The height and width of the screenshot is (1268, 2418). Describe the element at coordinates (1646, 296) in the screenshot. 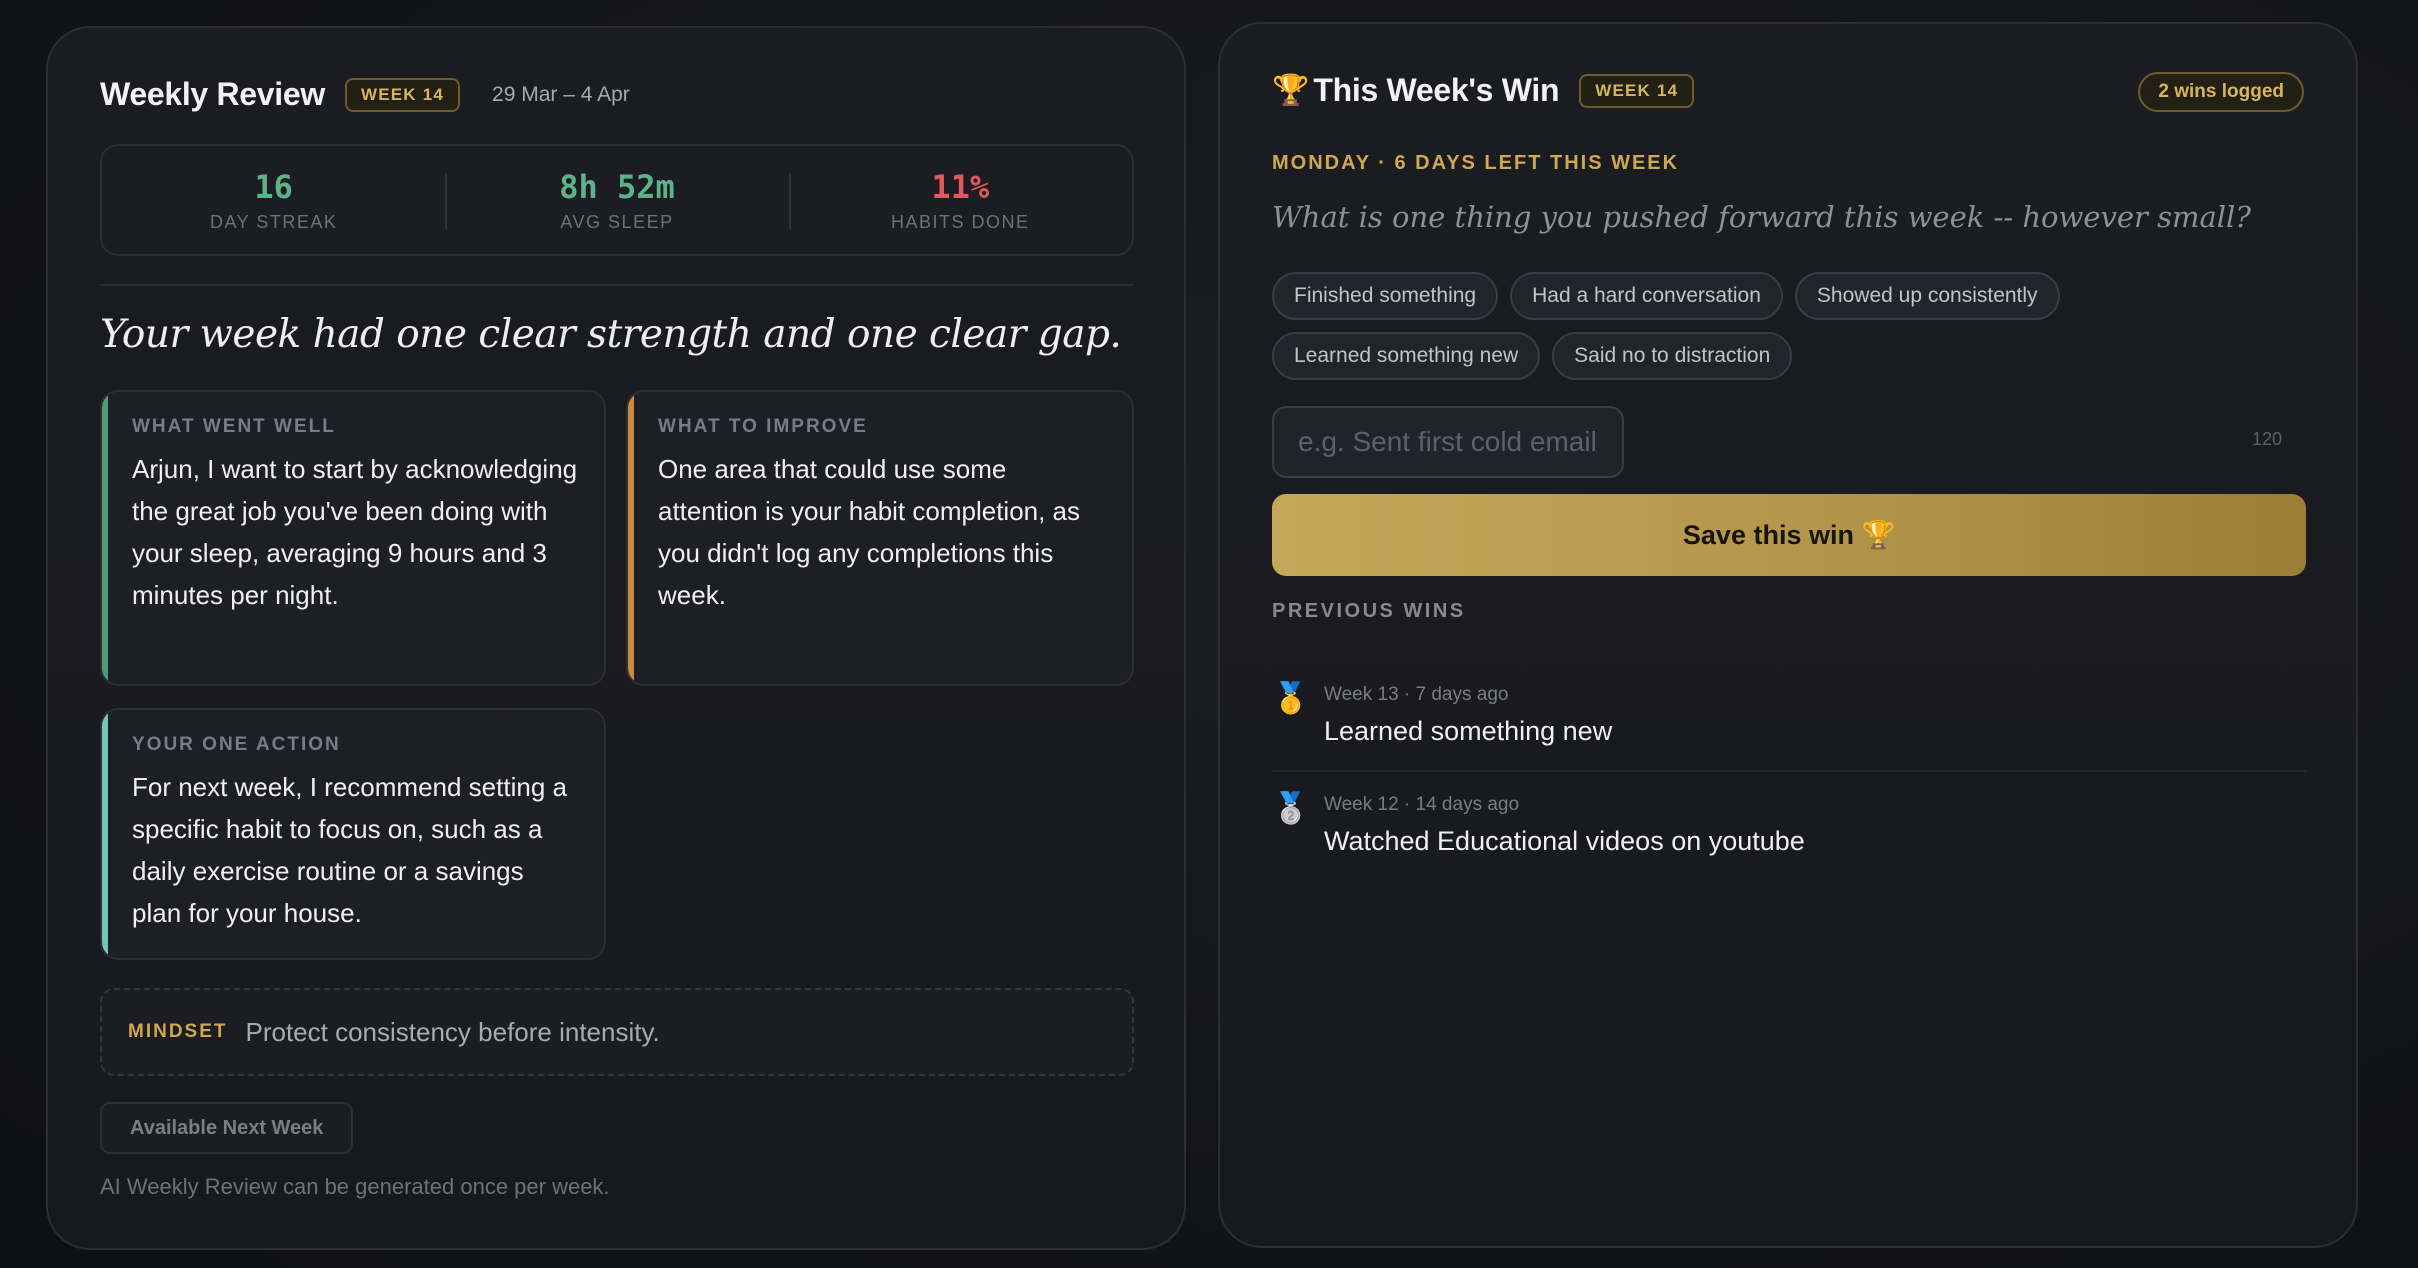

I see `chip-hard-conversation: Had a hard conversation` at that location.